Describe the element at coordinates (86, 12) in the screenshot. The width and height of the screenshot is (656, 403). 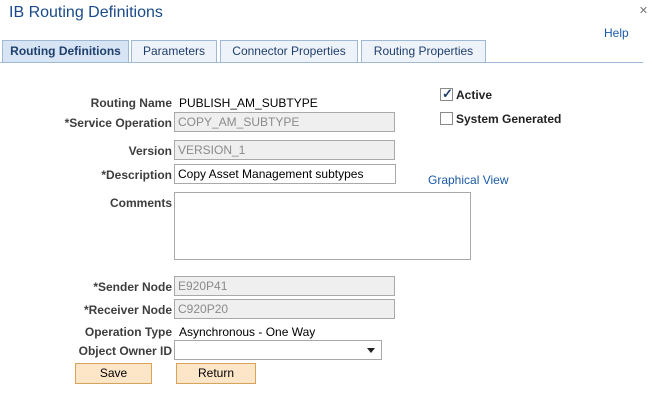
I see `window-title: IB Routing Definitions` at that location.